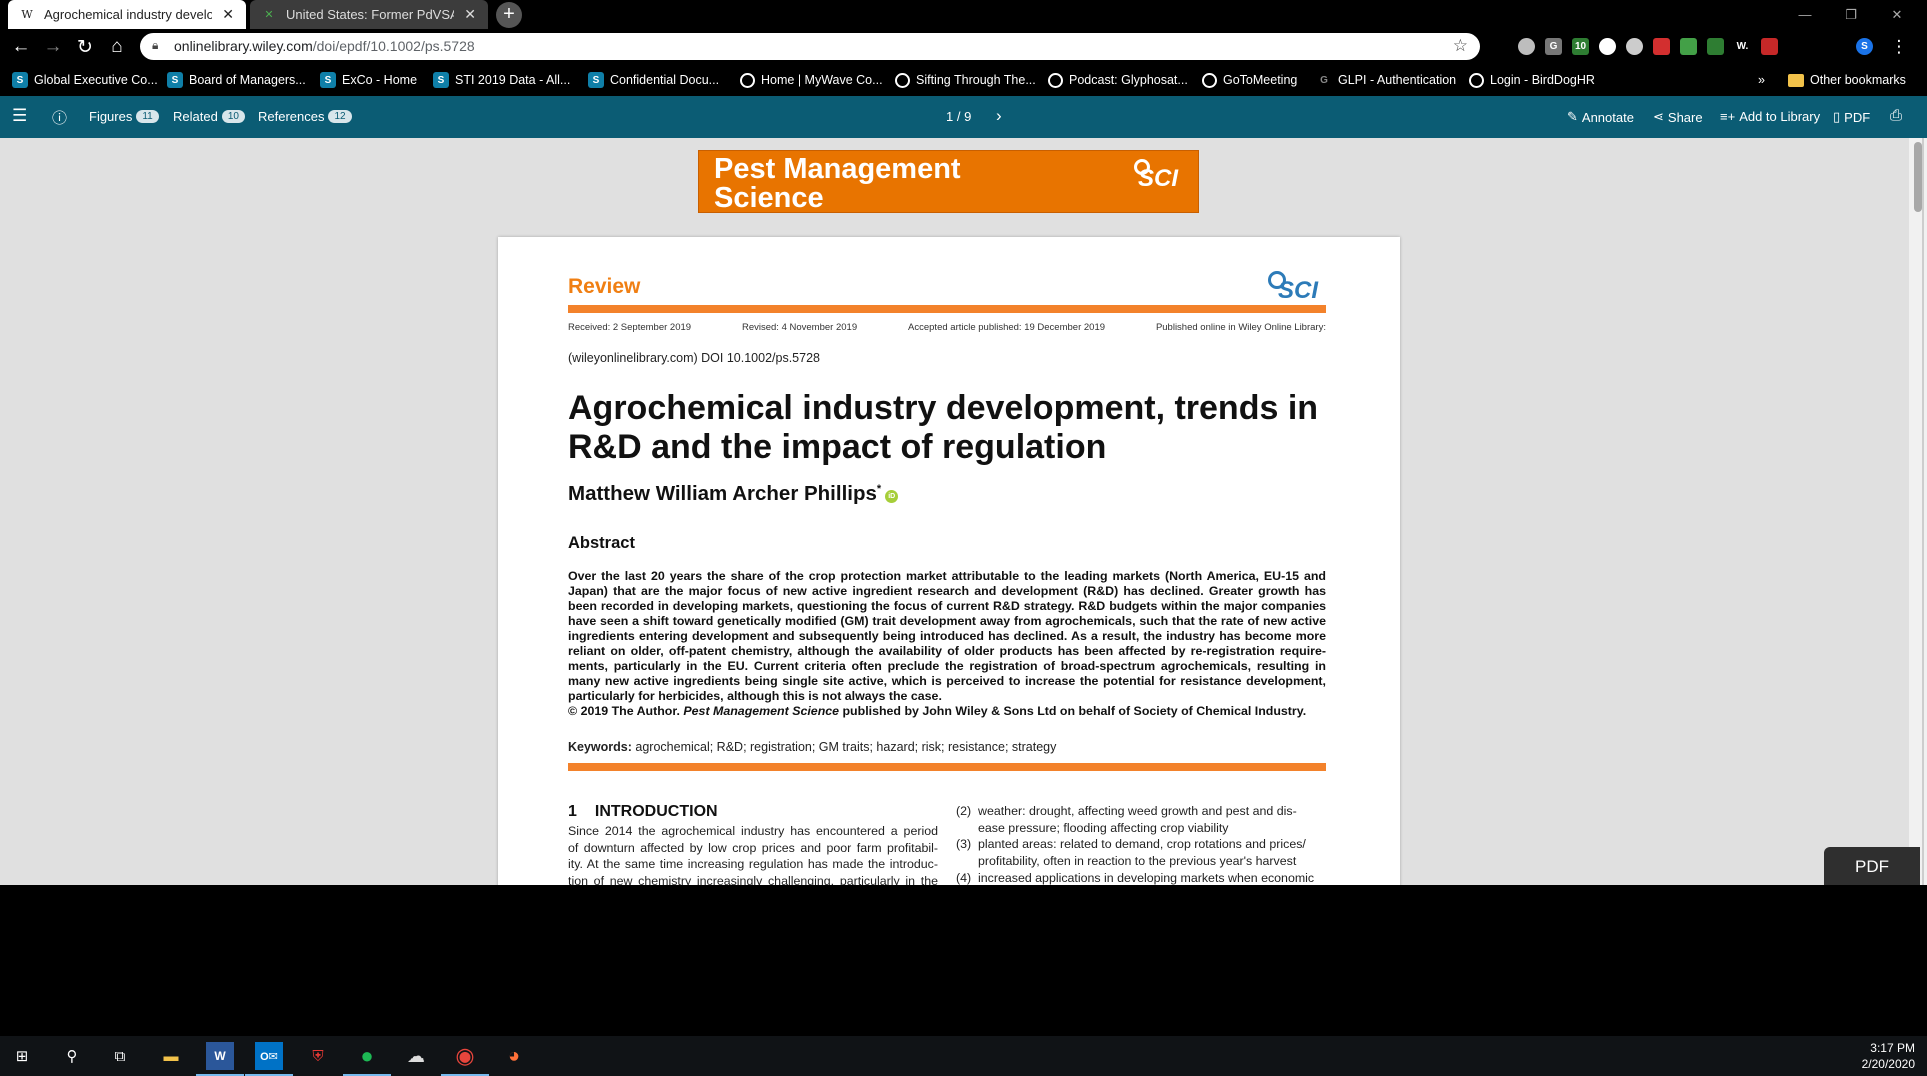 The width and height of the screenshot is (1927, 1076). What do you see at coordinates (999, 116) in the screenshot?
I see `next-page-button: ›` at bounding box center [999, 116].